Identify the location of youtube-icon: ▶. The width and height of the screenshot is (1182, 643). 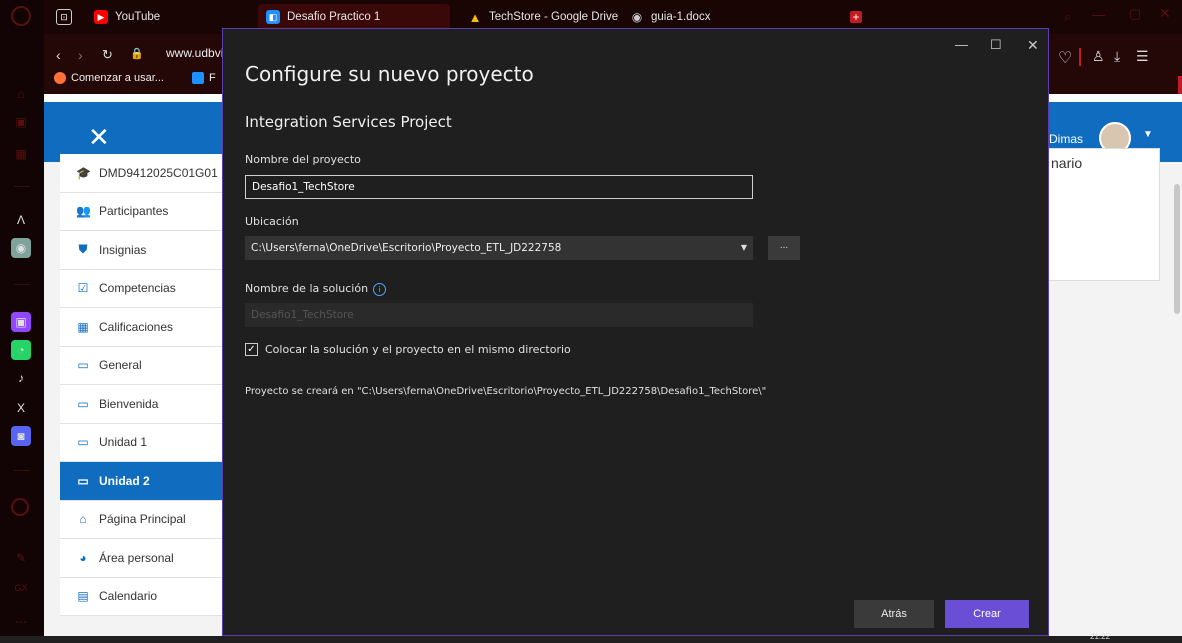
(101, 17).